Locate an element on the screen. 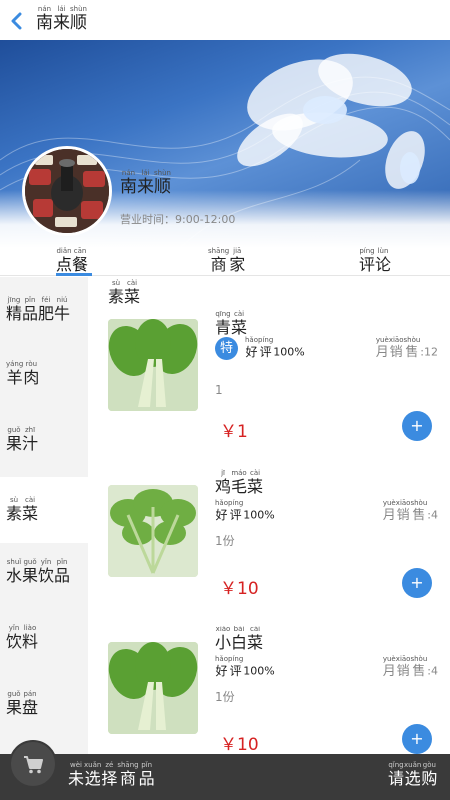  ruby-char: sù 素 is located at coordinates (116, 292).